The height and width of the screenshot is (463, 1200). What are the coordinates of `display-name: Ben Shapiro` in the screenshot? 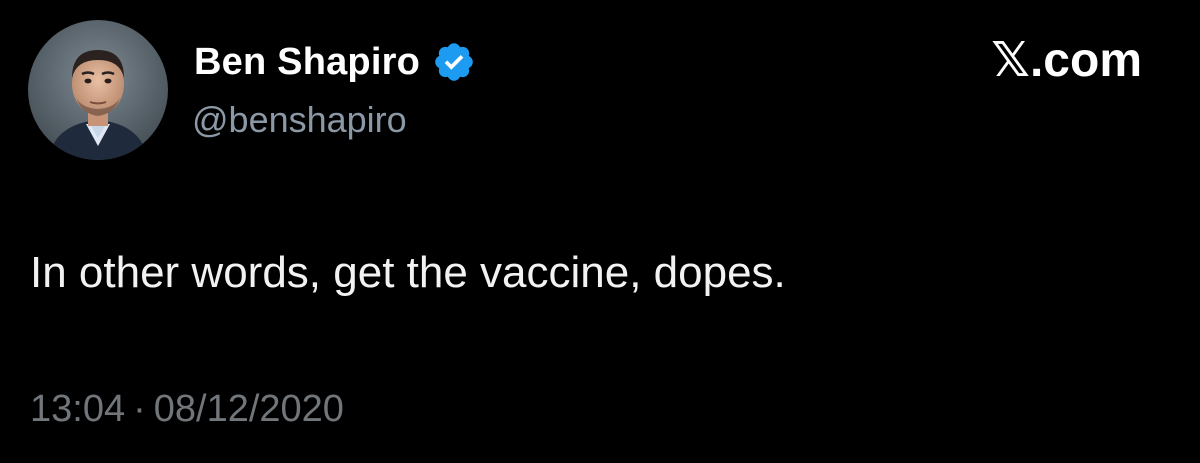 It's located at (307, 62).